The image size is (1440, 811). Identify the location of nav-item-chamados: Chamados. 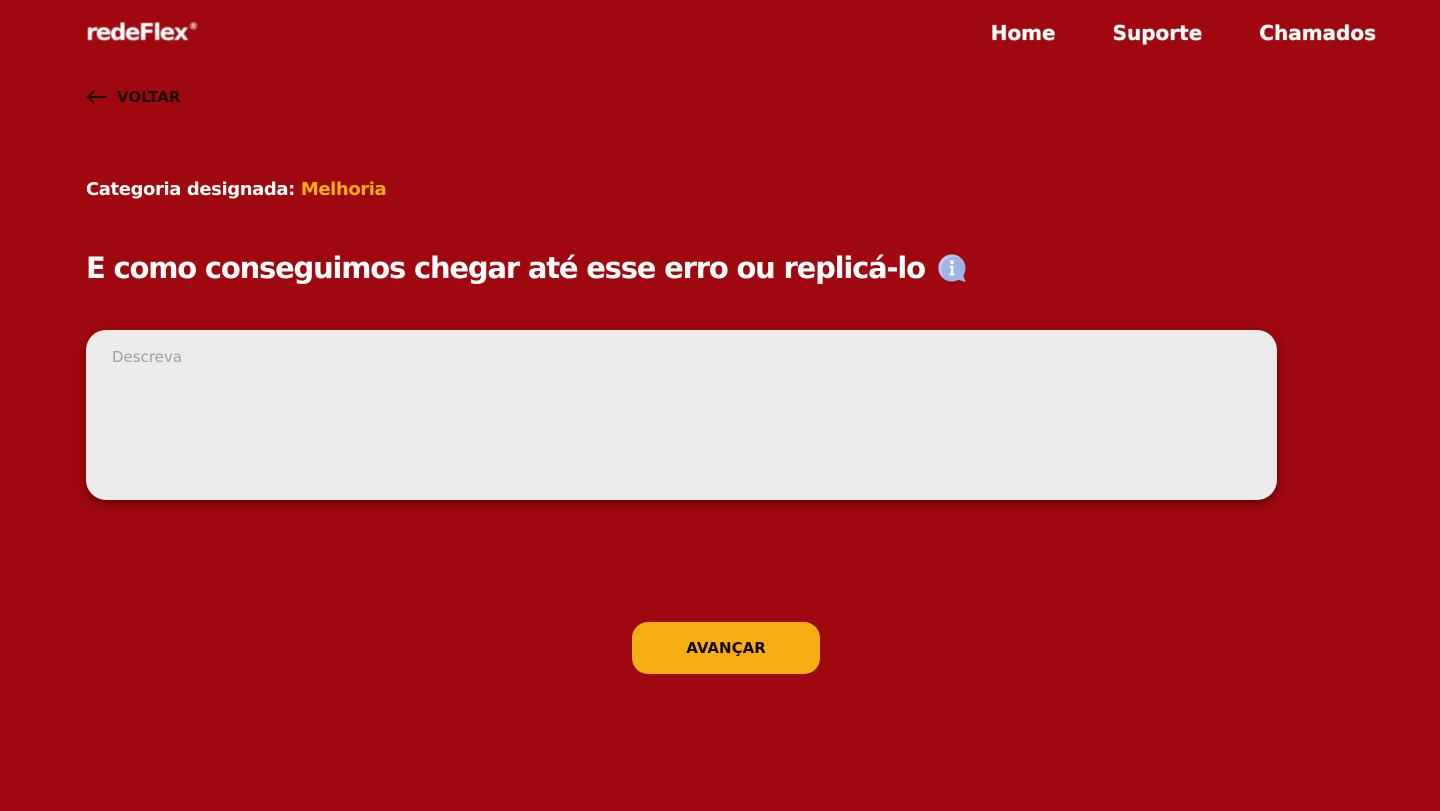
(1317, 33).